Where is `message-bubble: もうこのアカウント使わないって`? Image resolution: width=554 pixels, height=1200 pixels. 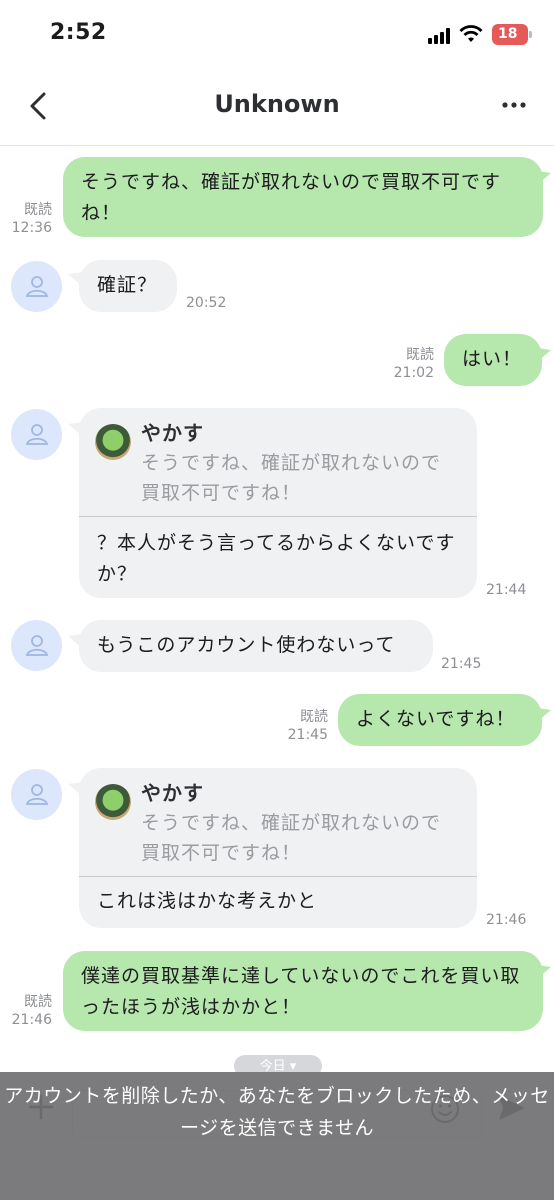
message-bubble: もうこのアカウント使わないって is located at coordinates (256, 646).